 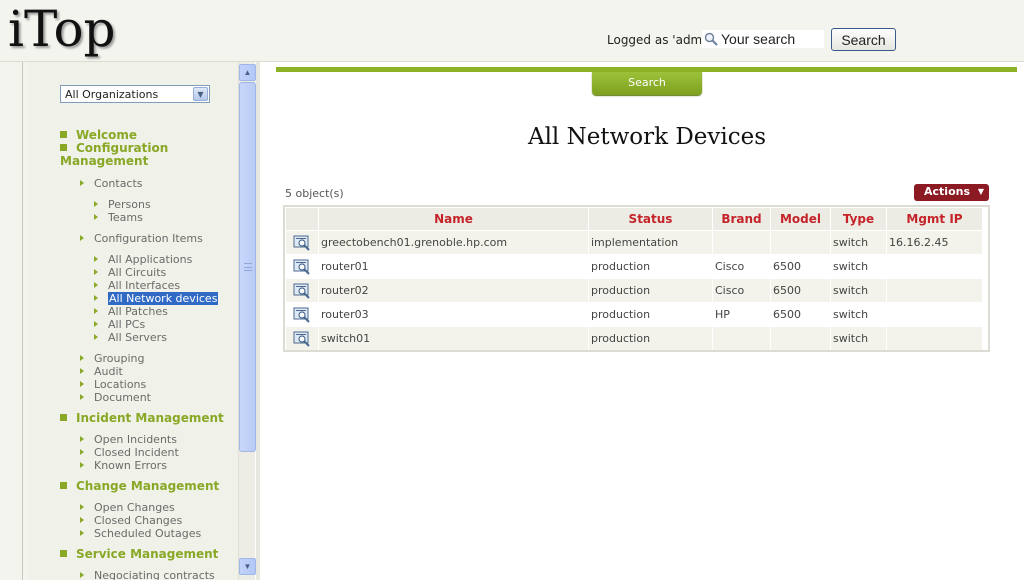 What do you see at coordinates (148, 533) in the screenshot?
I see `menu-scheduled-outages-label: Scheduled Outages` at bounding box center [148, 533].